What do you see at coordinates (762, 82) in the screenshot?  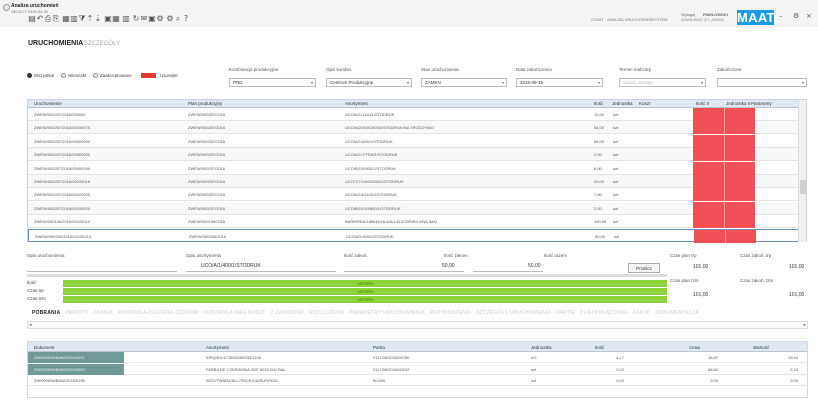 I see `zakonczone-select: ▾` at bounding box center [762, 82].